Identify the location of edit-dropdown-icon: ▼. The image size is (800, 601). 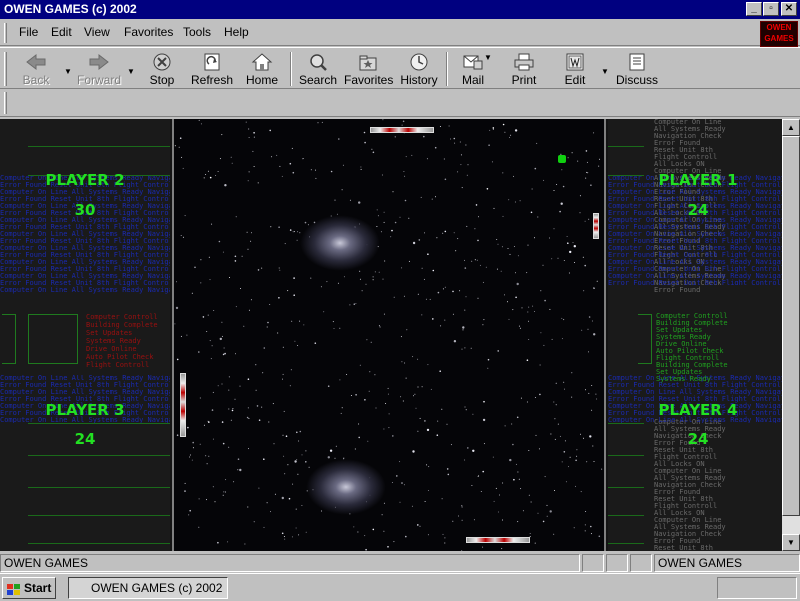
(605, 71).